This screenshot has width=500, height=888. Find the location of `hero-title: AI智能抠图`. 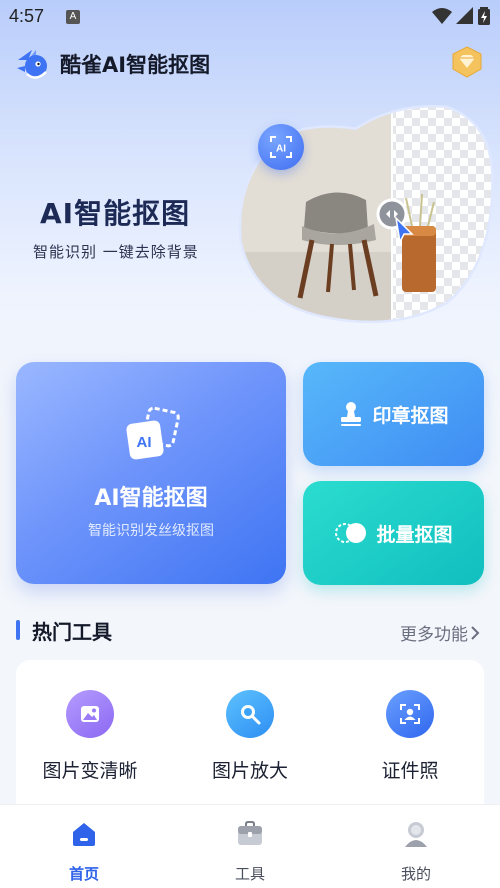

hero-title: AI智能抠图 is located at coordinates (115, 213).